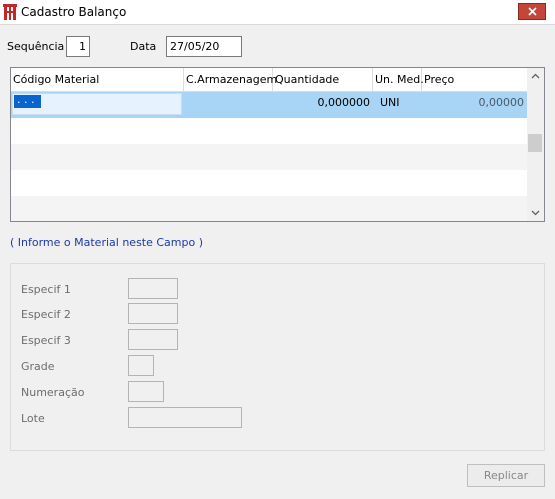 Image resolution: width=555 pixels, height=499 pixels. I want to click on especif3-field, so click(153, 339).